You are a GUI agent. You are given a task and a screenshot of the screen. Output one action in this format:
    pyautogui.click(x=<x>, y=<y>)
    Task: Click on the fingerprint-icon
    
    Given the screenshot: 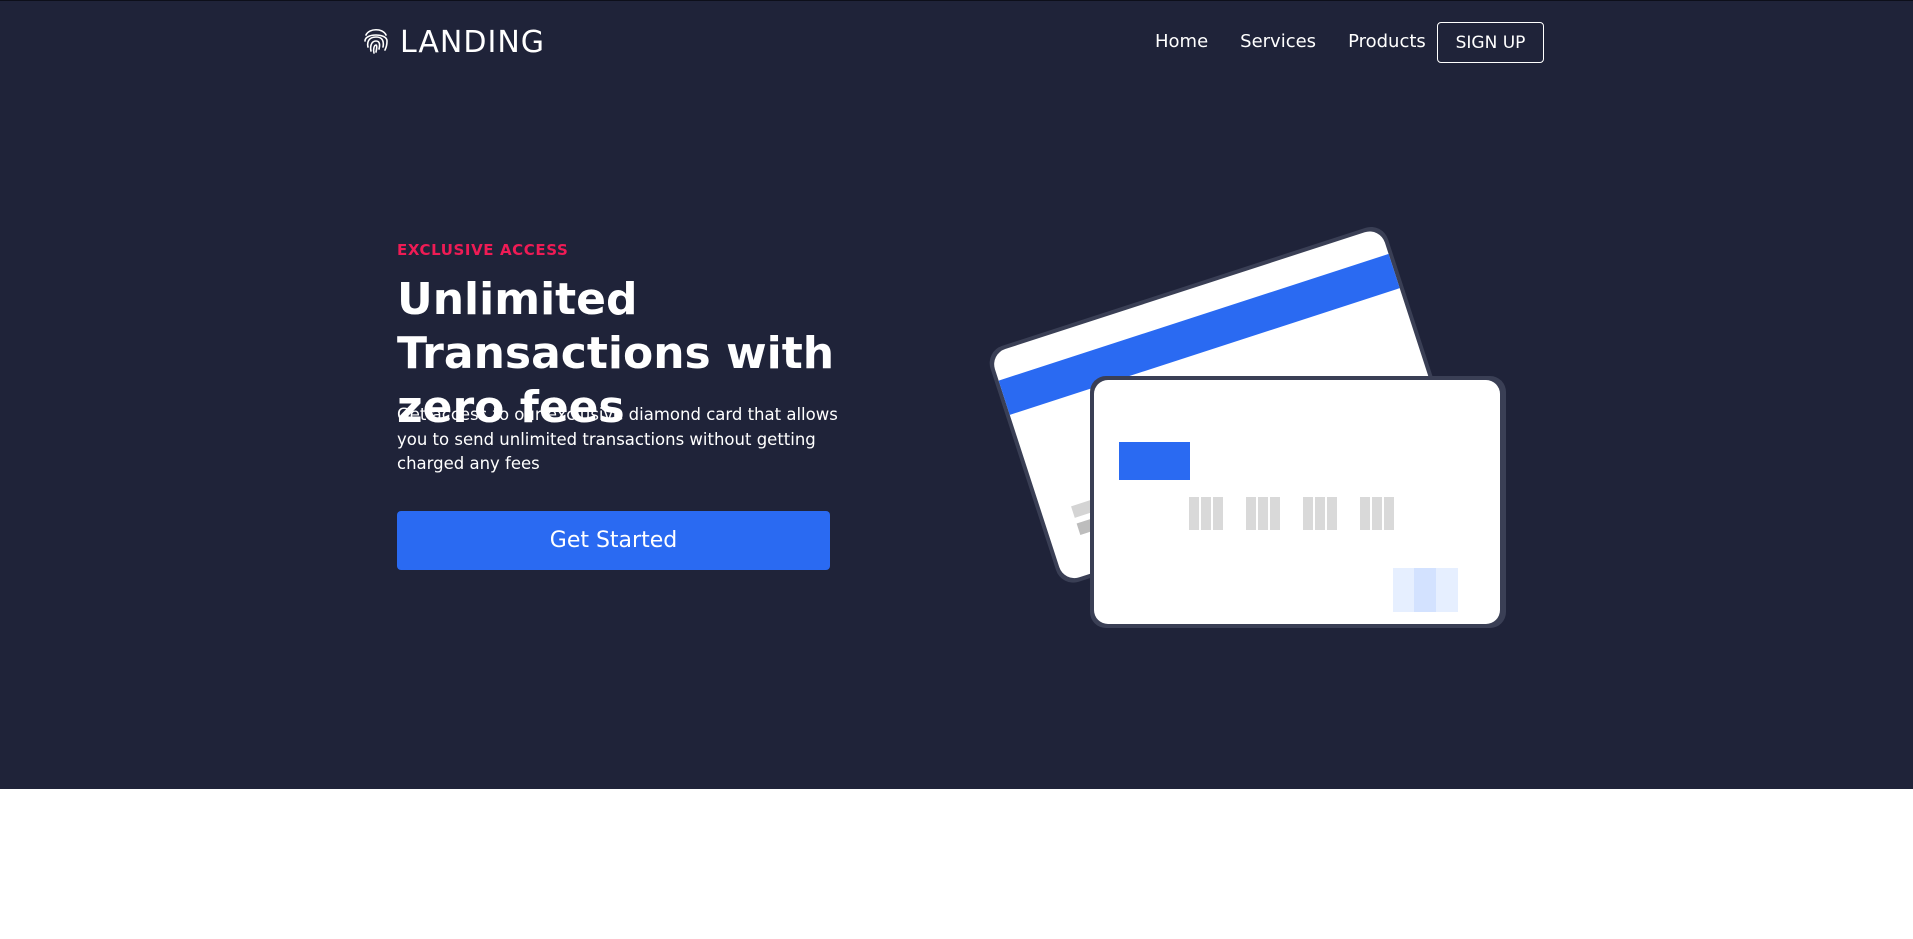 What is the action you would take?
    pyautogui.click(x=376, y=42)
    